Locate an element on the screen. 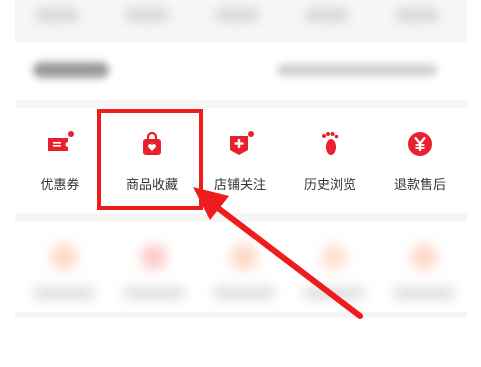 The width and height of the screenshot is (481, 367). page-bottom-area is located at coordinates (240, 342).